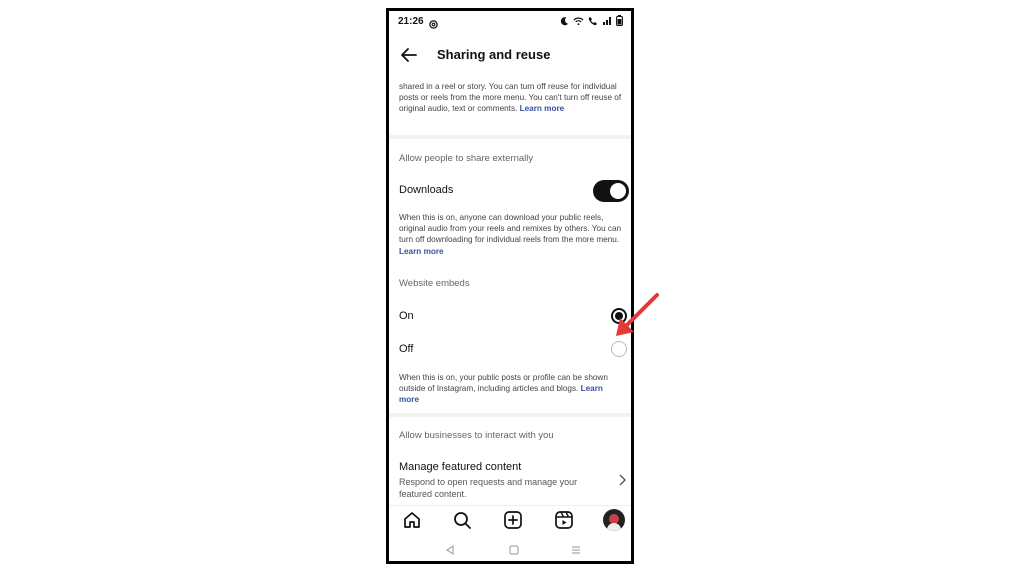 This screenshot has height=576, width=1024. Describe the element at coordinates (637, 314) in the screenshot. I see `red-pointer-arrow-icon` at that location.